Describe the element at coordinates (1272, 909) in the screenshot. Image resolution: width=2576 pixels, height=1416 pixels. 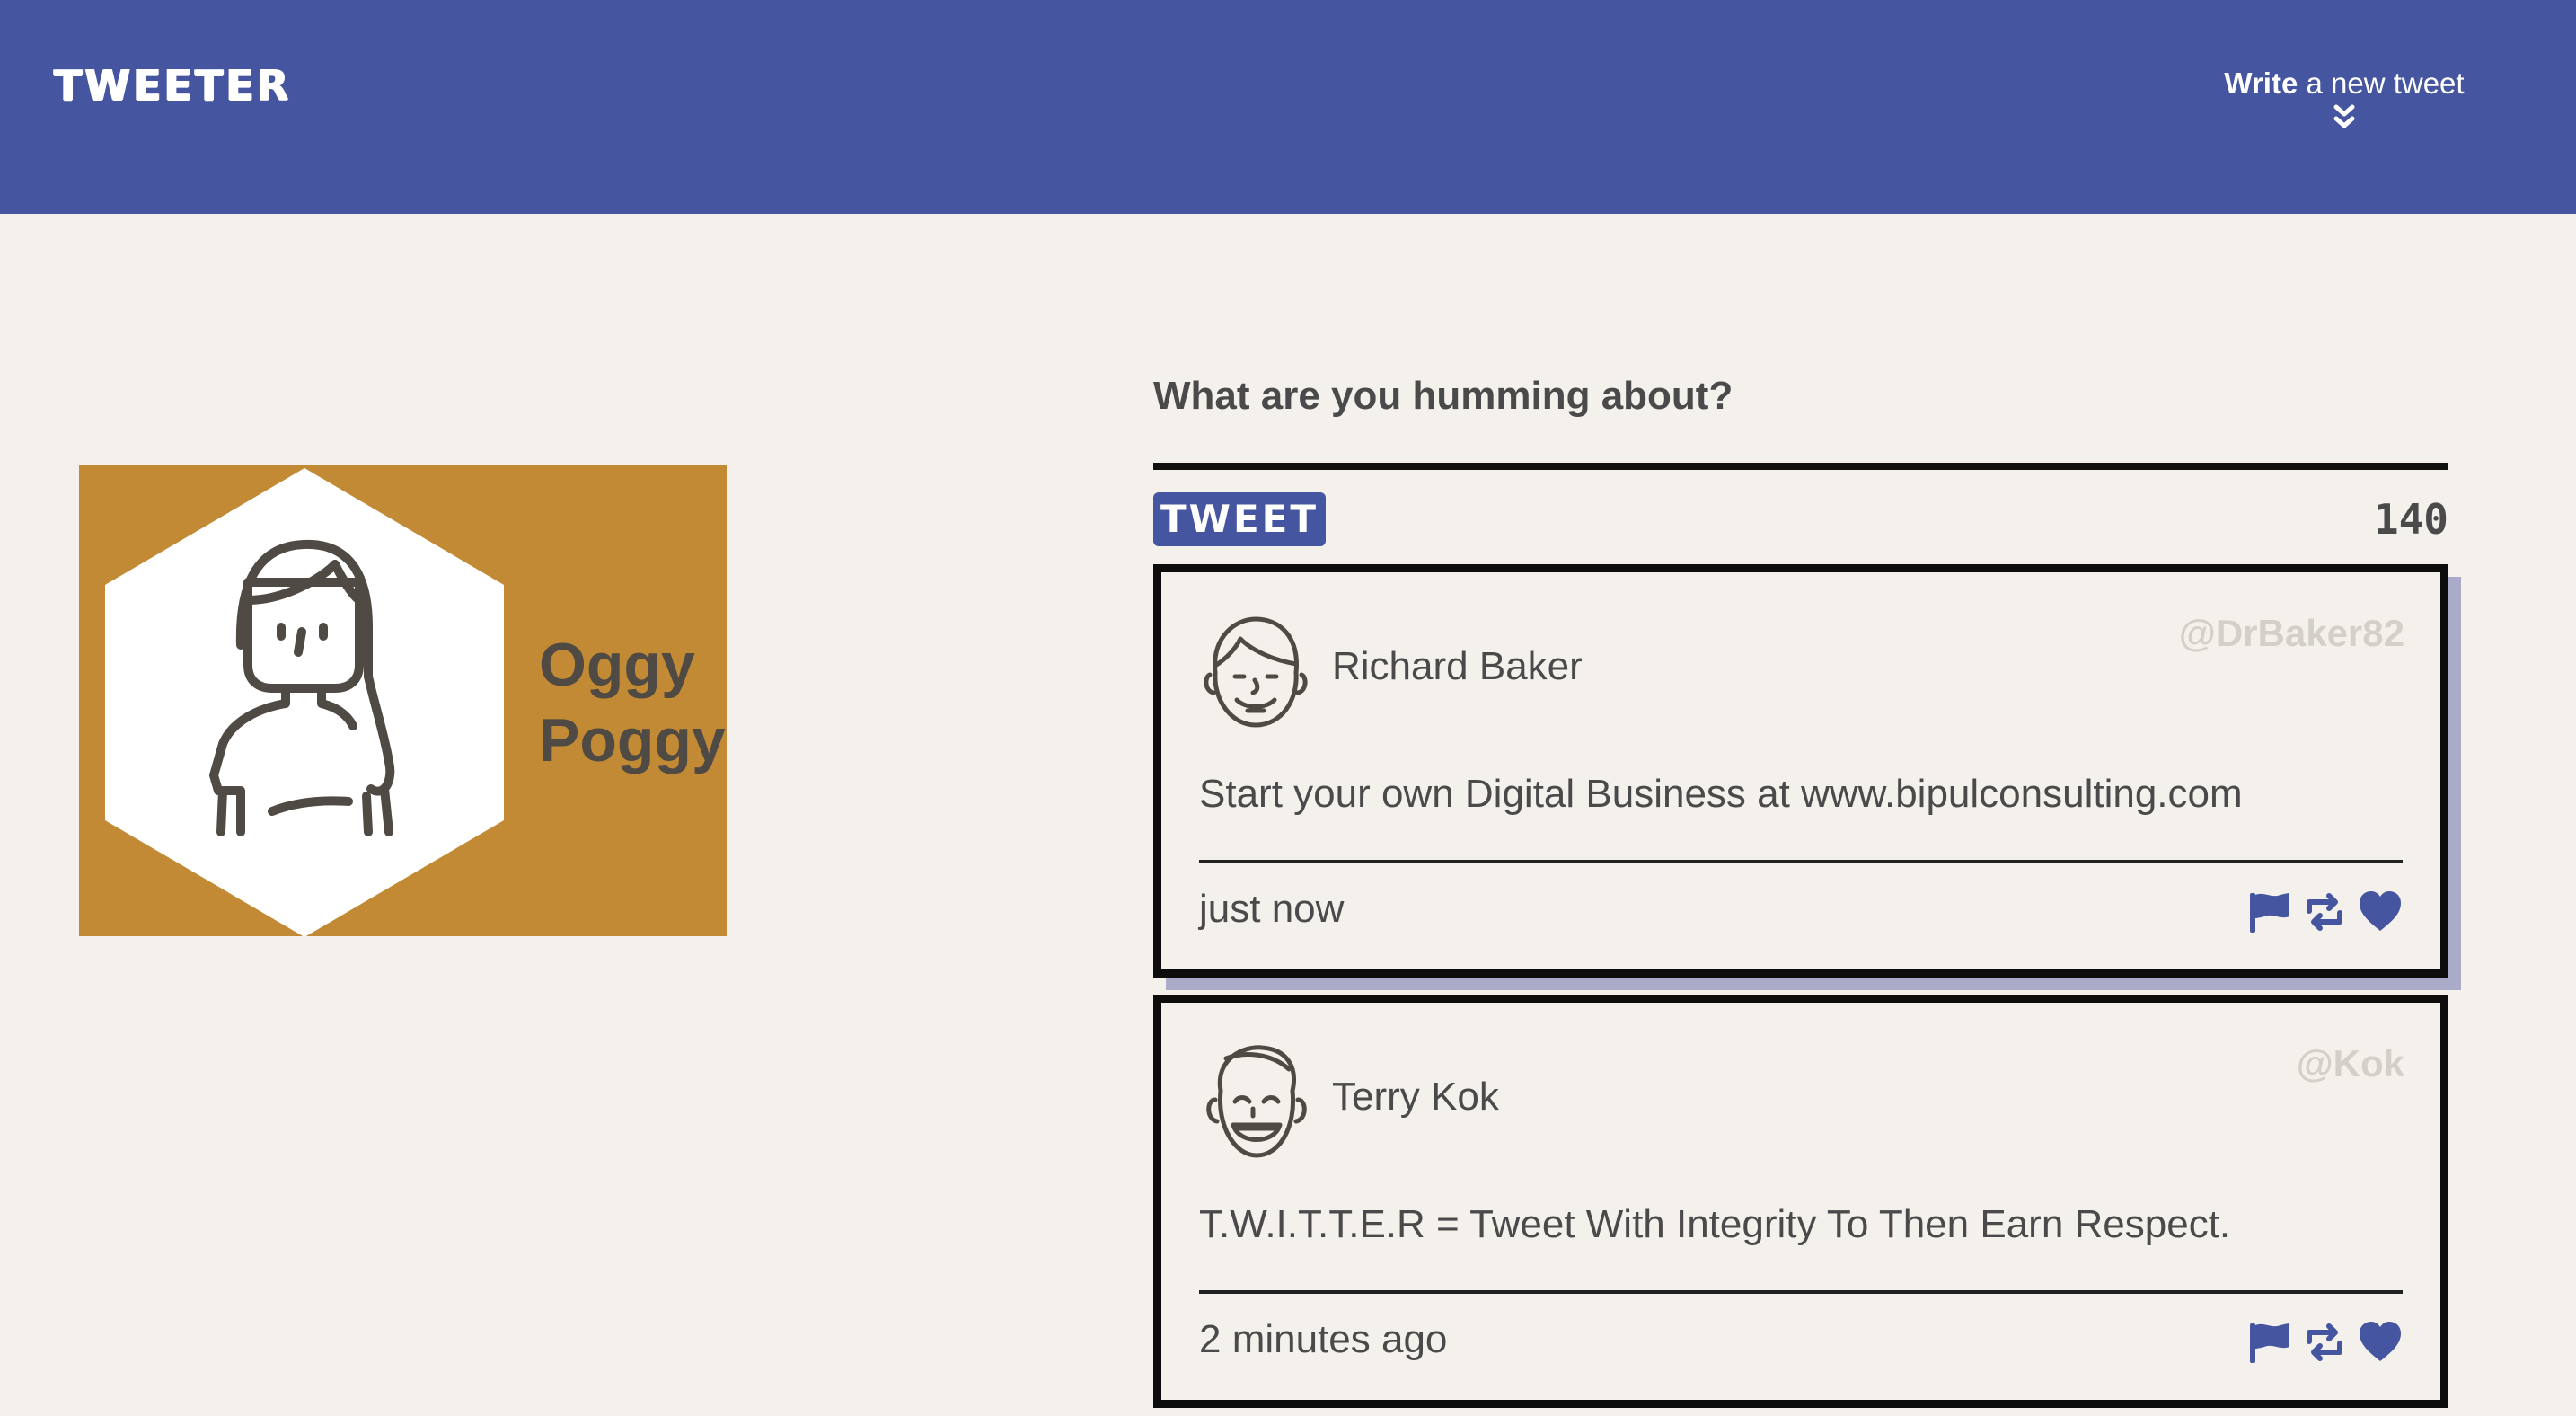
I see `tweet-timestamp: just now` at that location.